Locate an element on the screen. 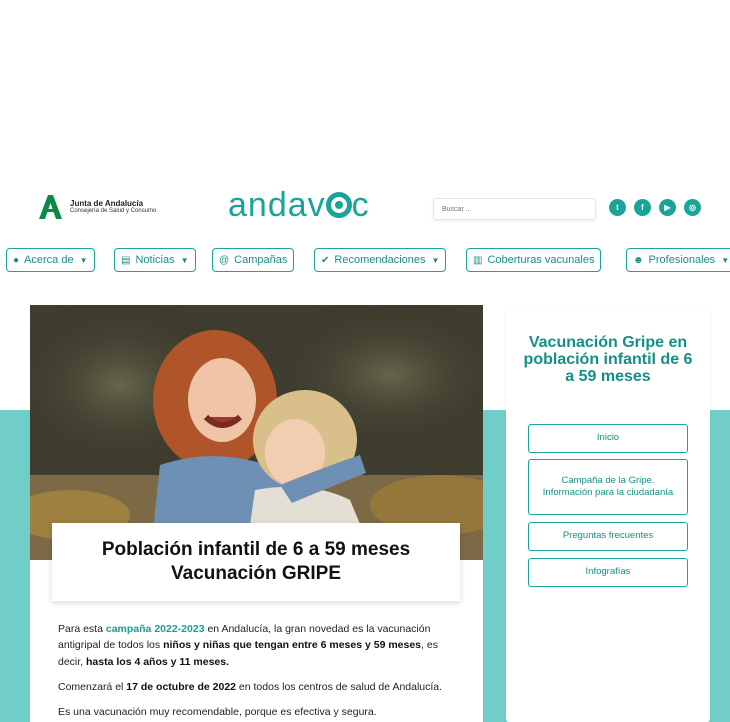  nav-item-label: Recomendaciones is located at coordinates (380, 260).